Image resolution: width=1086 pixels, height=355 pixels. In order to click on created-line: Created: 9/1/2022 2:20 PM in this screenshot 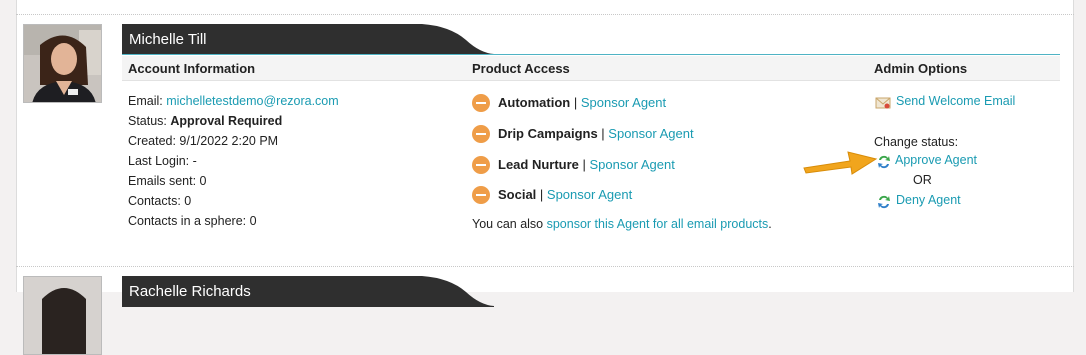, I will do `click(203, 141)`.